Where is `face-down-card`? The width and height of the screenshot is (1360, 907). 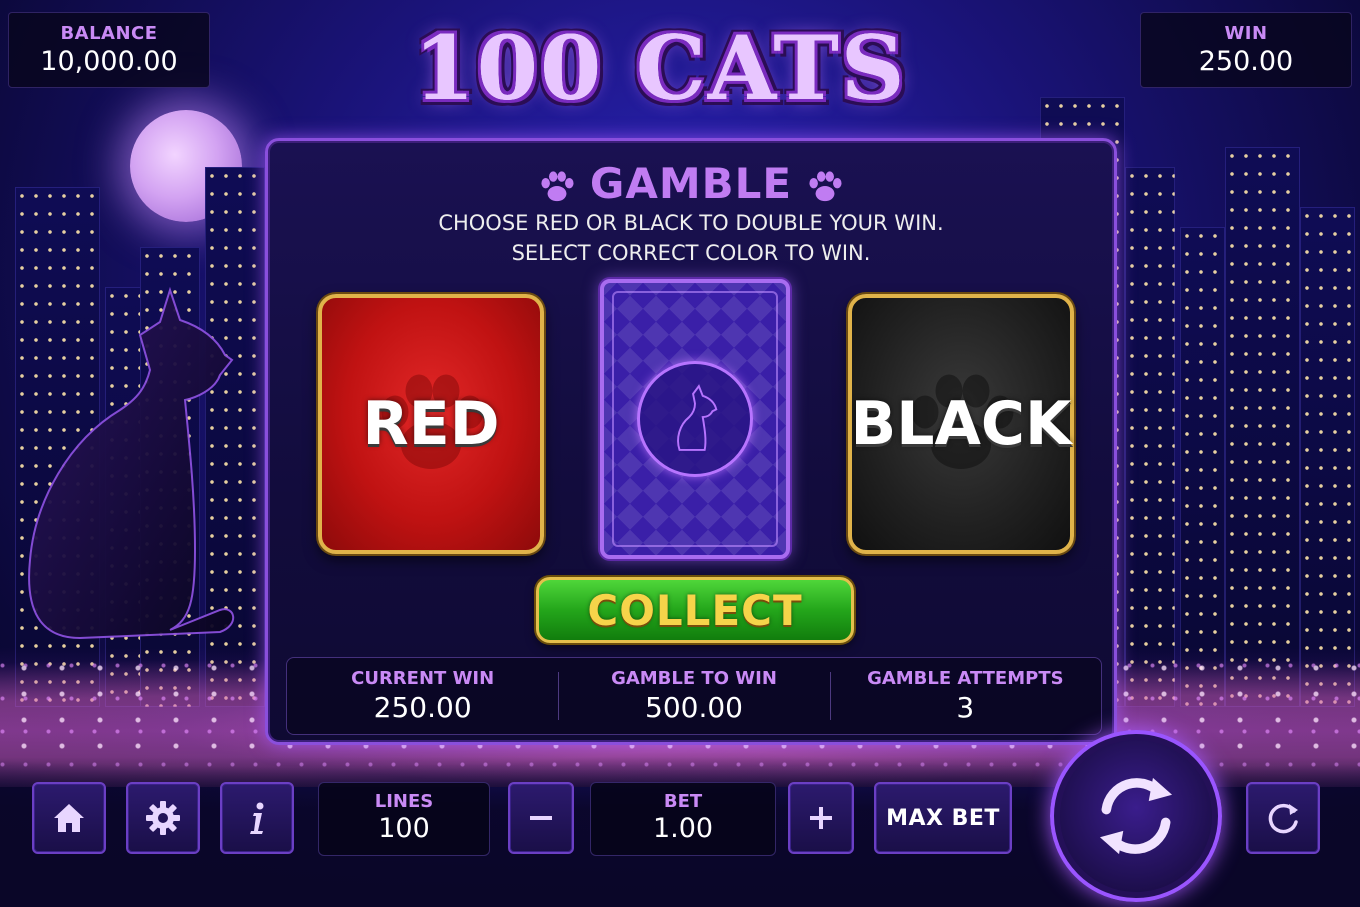
face-down-card is located at coordinates (695, 419).